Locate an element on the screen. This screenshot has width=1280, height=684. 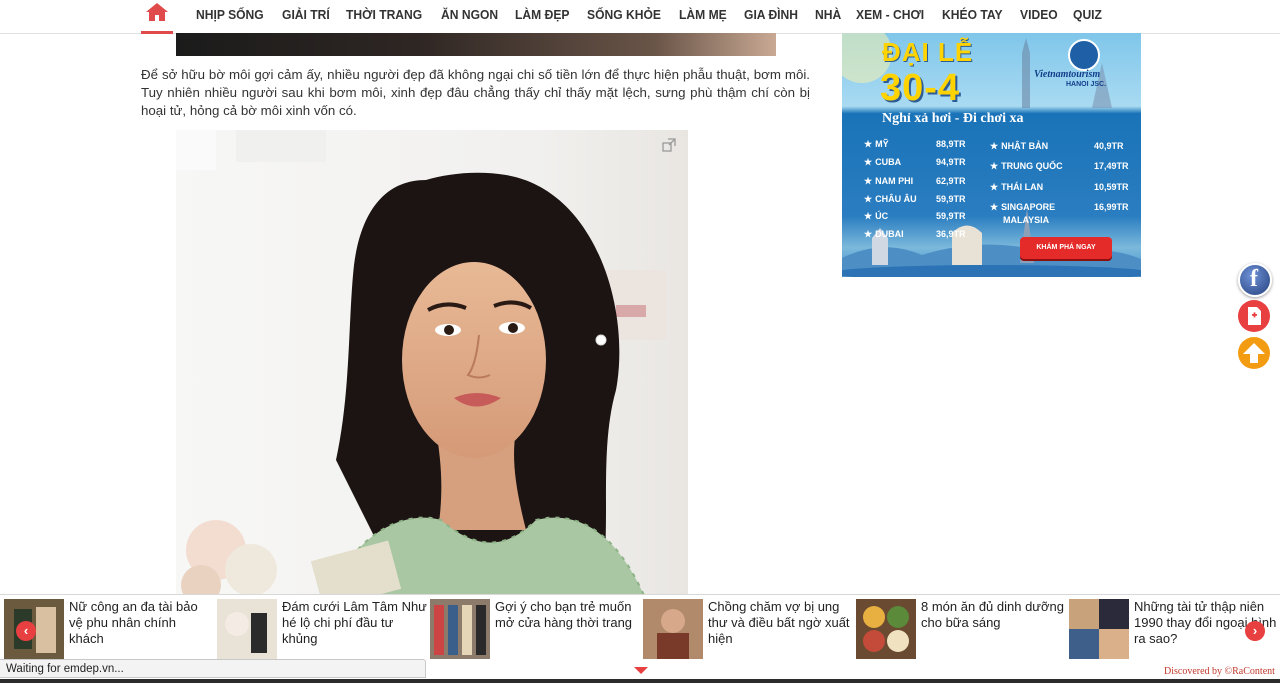
chevron-right-icon: › is located at coordinates (1255, 630).